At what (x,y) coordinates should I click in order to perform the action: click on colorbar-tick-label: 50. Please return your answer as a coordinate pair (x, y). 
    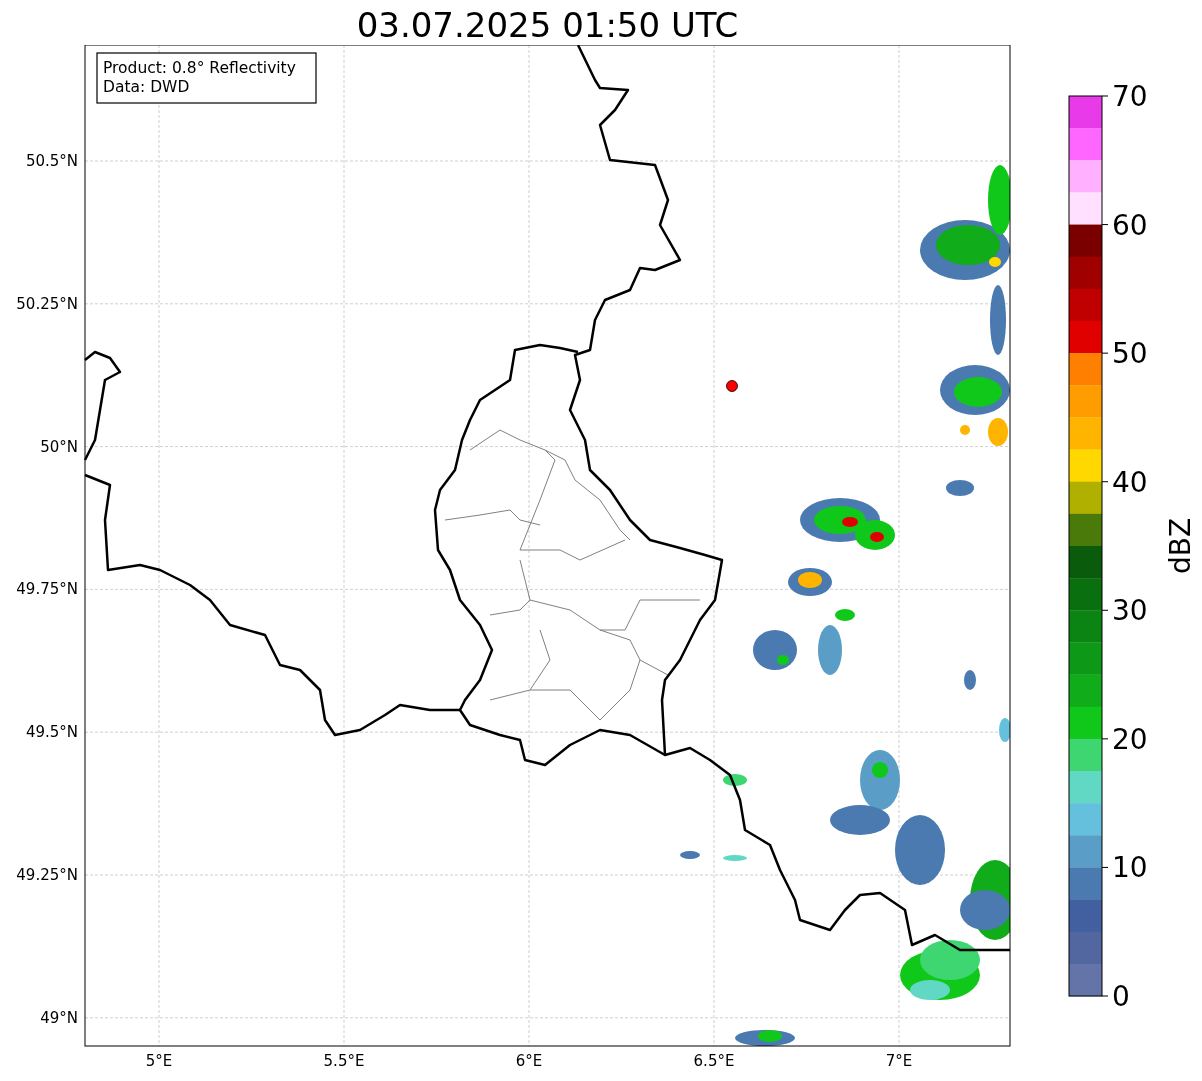
    Looking at the image, I should click on (1130, 354).